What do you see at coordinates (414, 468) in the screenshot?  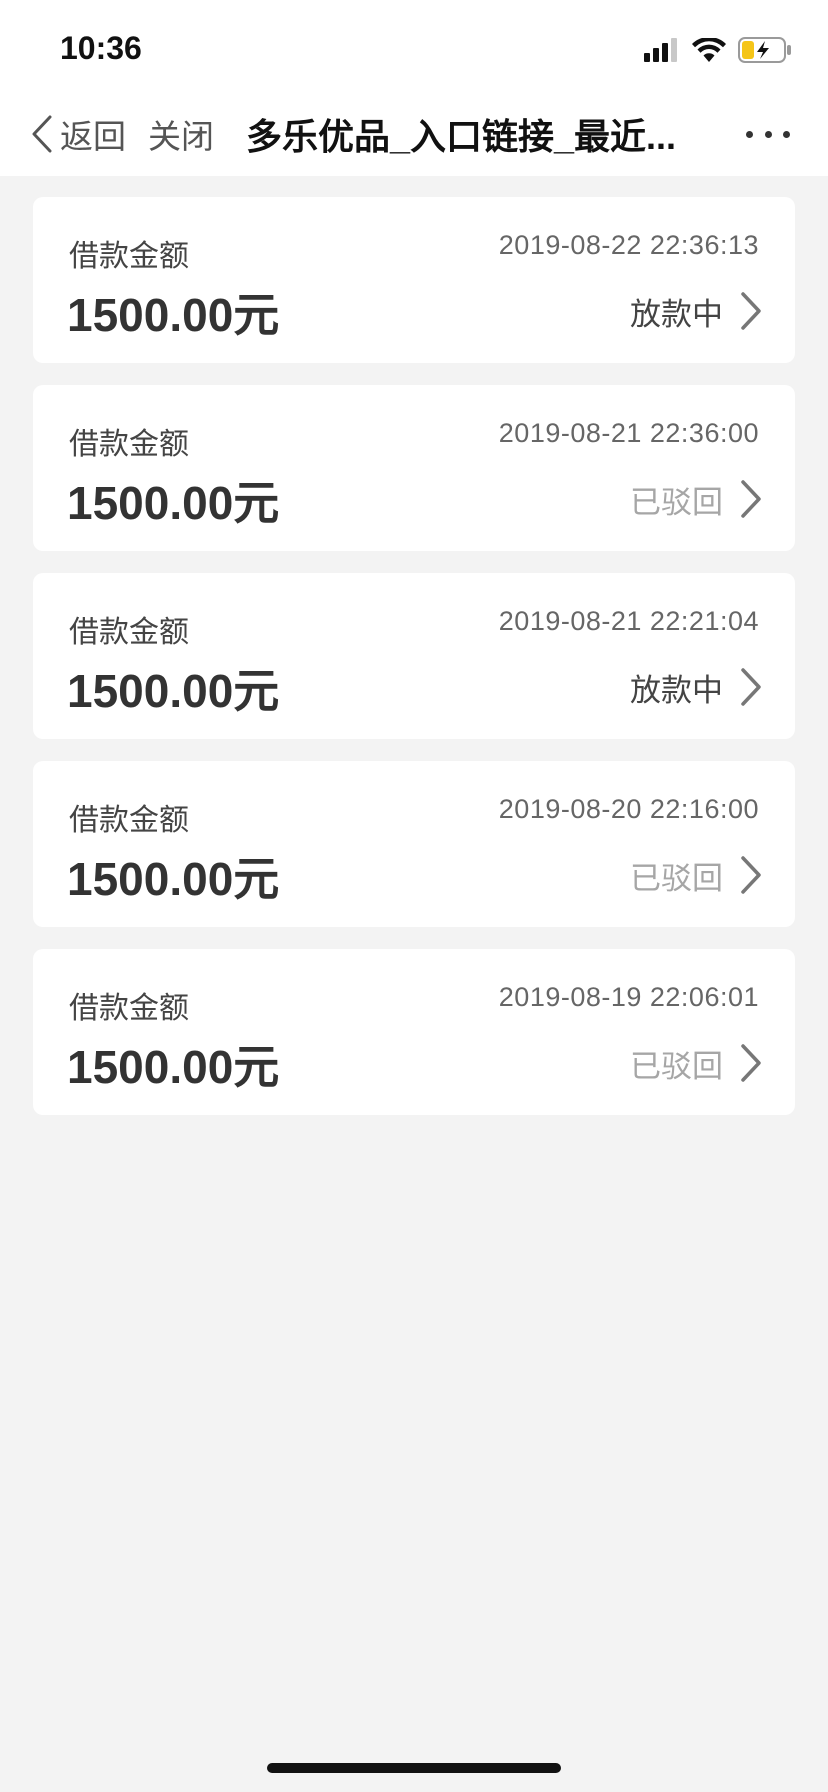 I see `loan-card: 借款金额 2019-08-21 22:36:00 1500.00元 已驳回` at bounding box center [414, 468].